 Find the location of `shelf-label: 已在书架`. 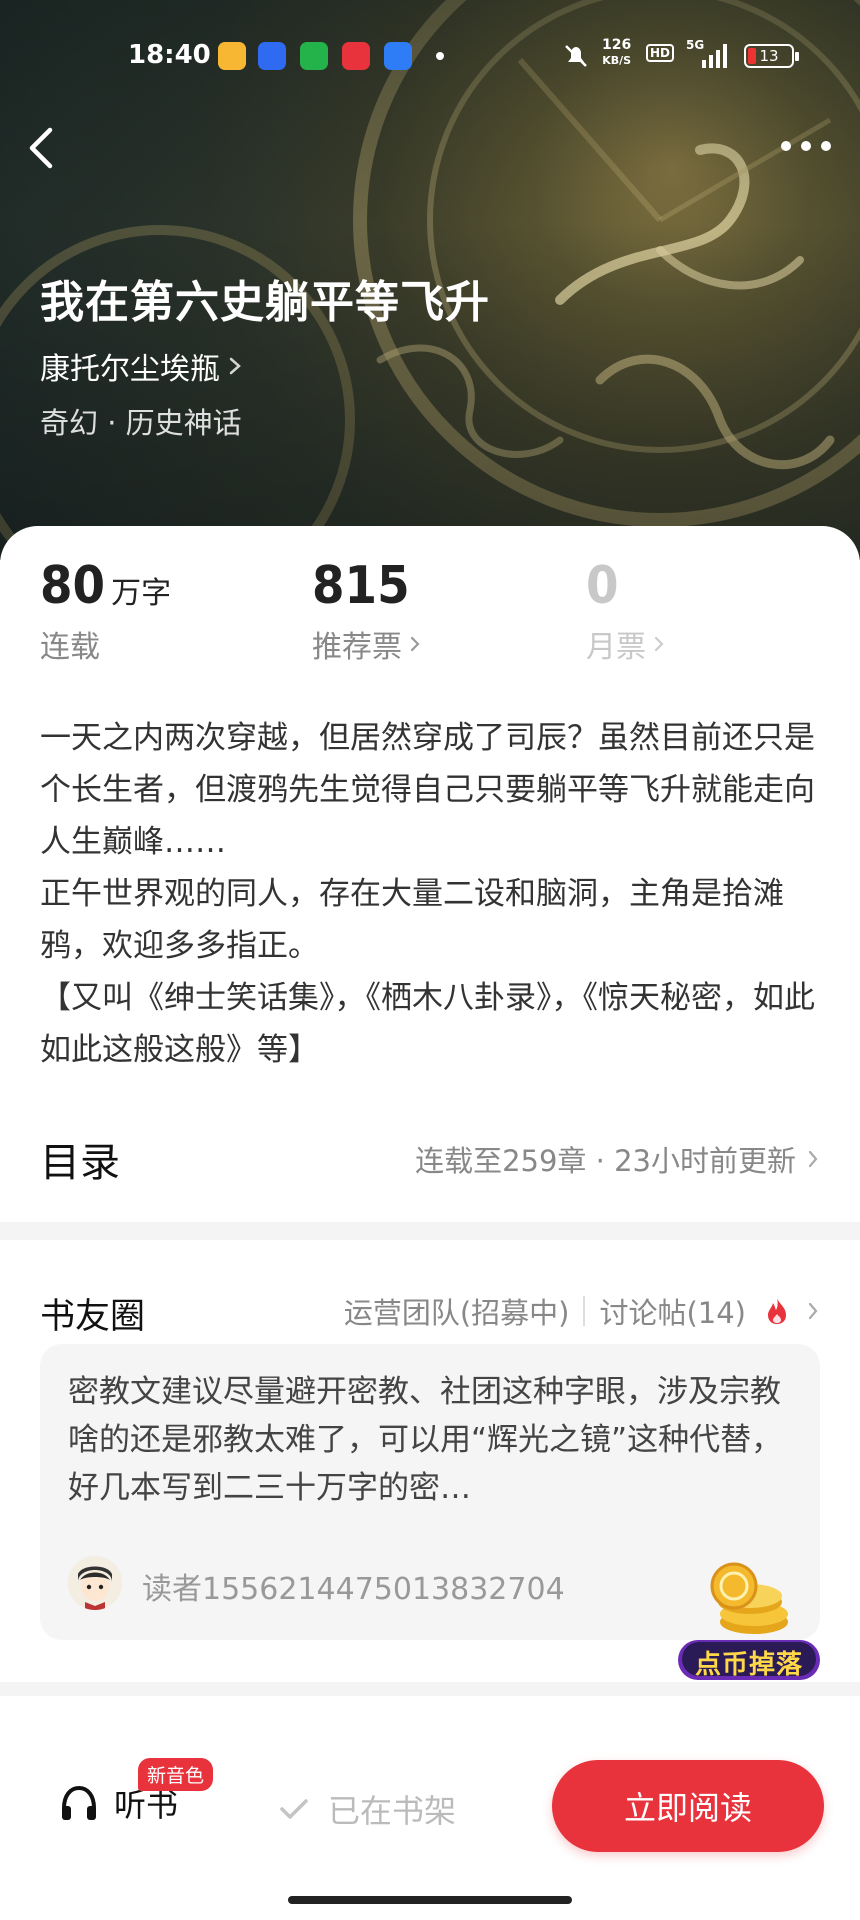

shelf-label: 已在书架 is located at coordinates (392, 1811).